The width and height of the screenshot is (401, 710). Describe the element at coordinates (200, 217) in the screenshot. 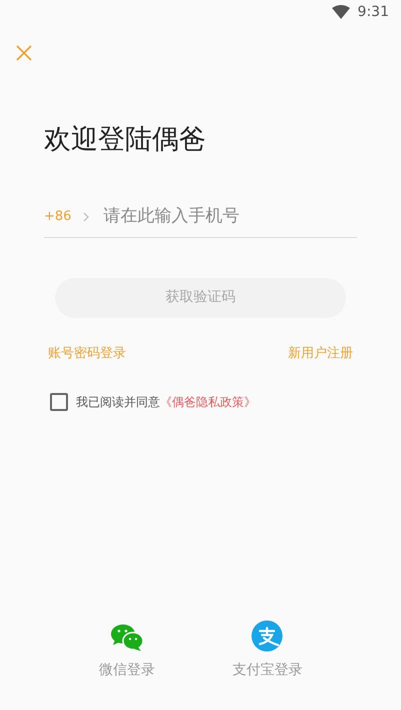

I see `phone-field: +86 请在此输入手机号` at that location.